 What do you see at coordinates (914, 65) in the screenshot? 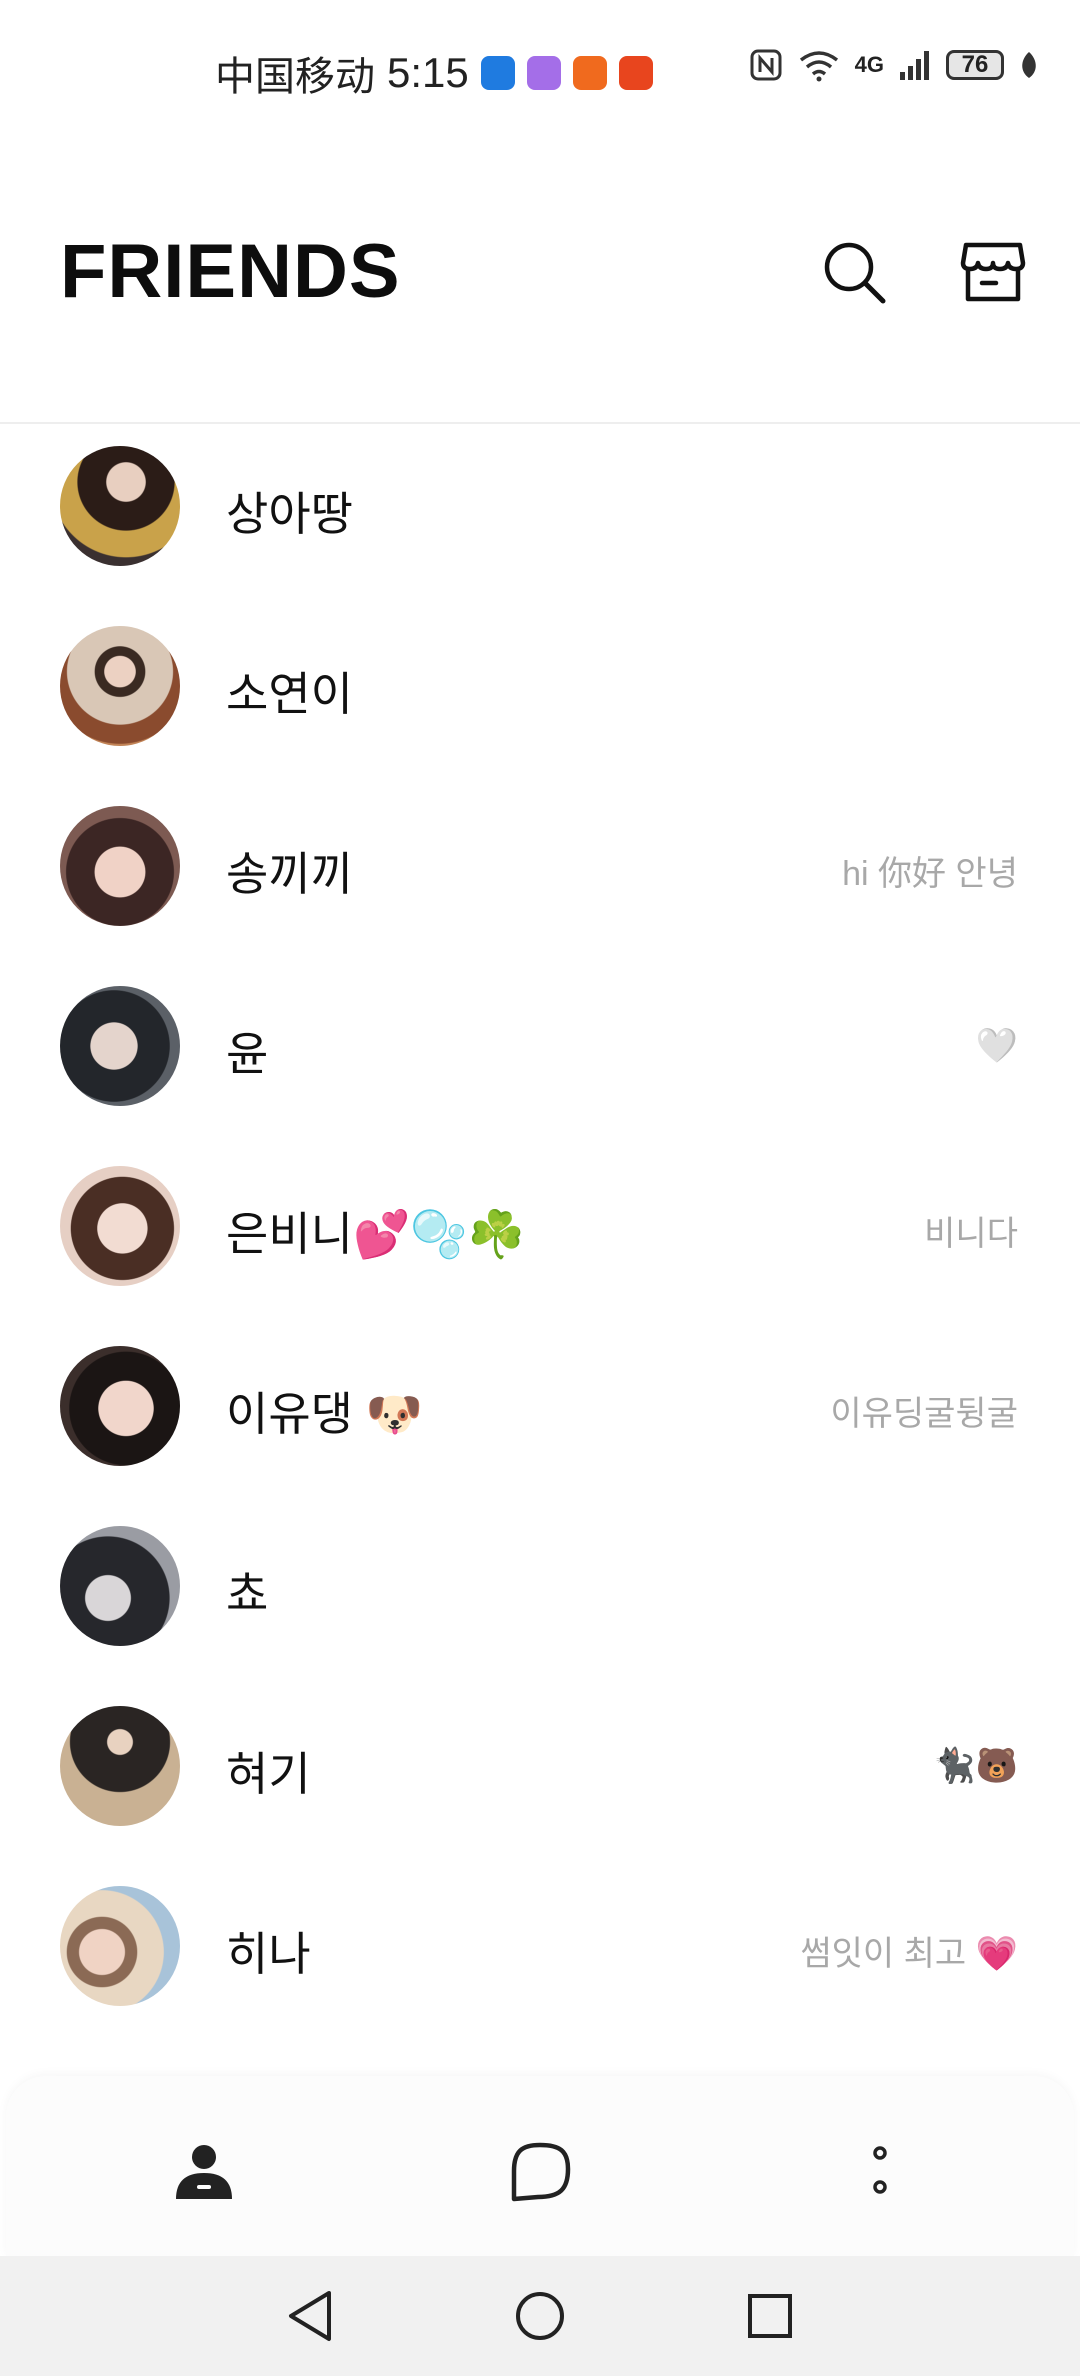
I see `signal-icon` at bounding box center [914, 65].